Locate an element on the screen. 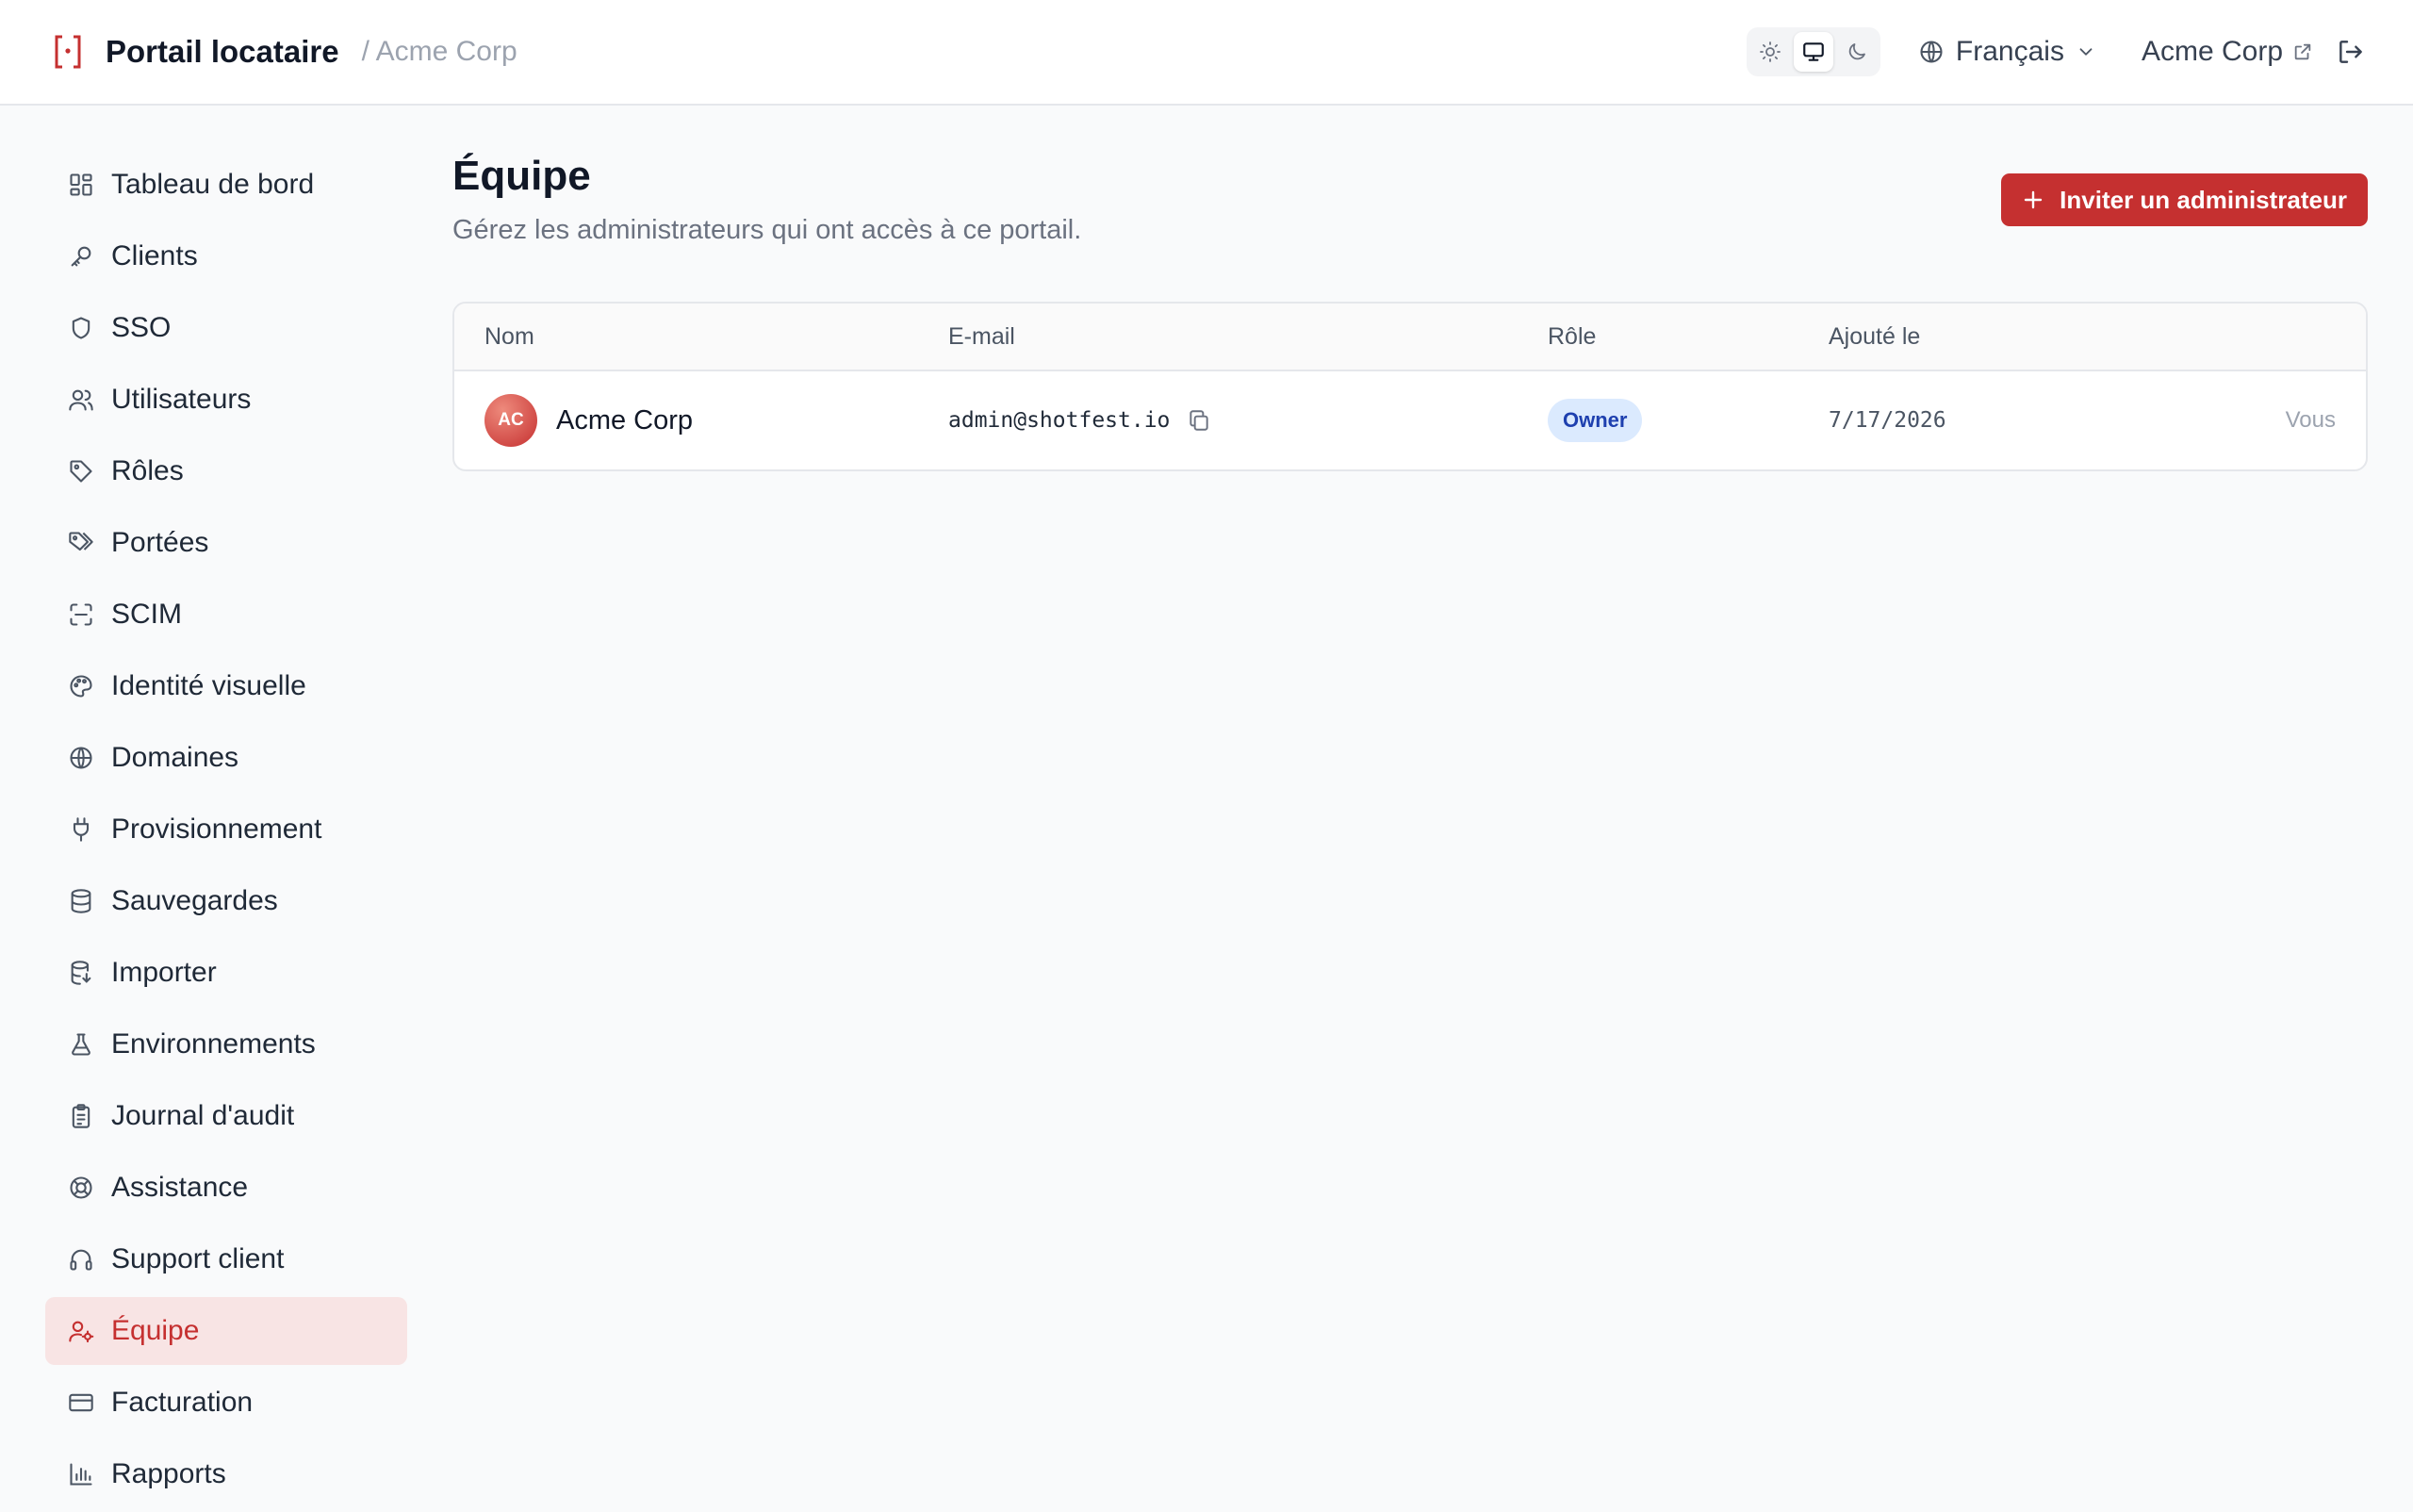 This screenshot has height=1512, width=2413. headphones-icon is located at coordinates (81, 1259).